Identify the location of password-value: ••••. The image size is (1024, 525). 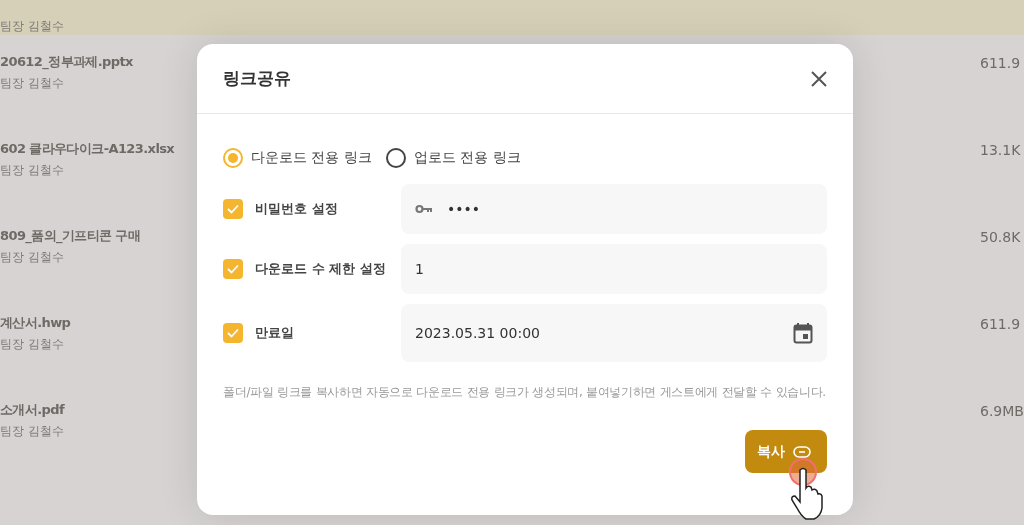
(464, 209).